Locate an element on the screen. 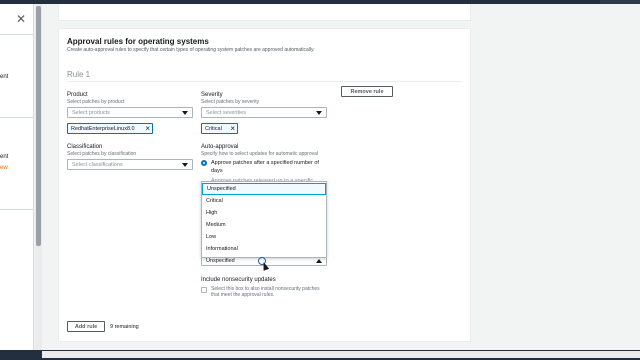  add-rule-button: Add rule is located at coordinates (86, 326).